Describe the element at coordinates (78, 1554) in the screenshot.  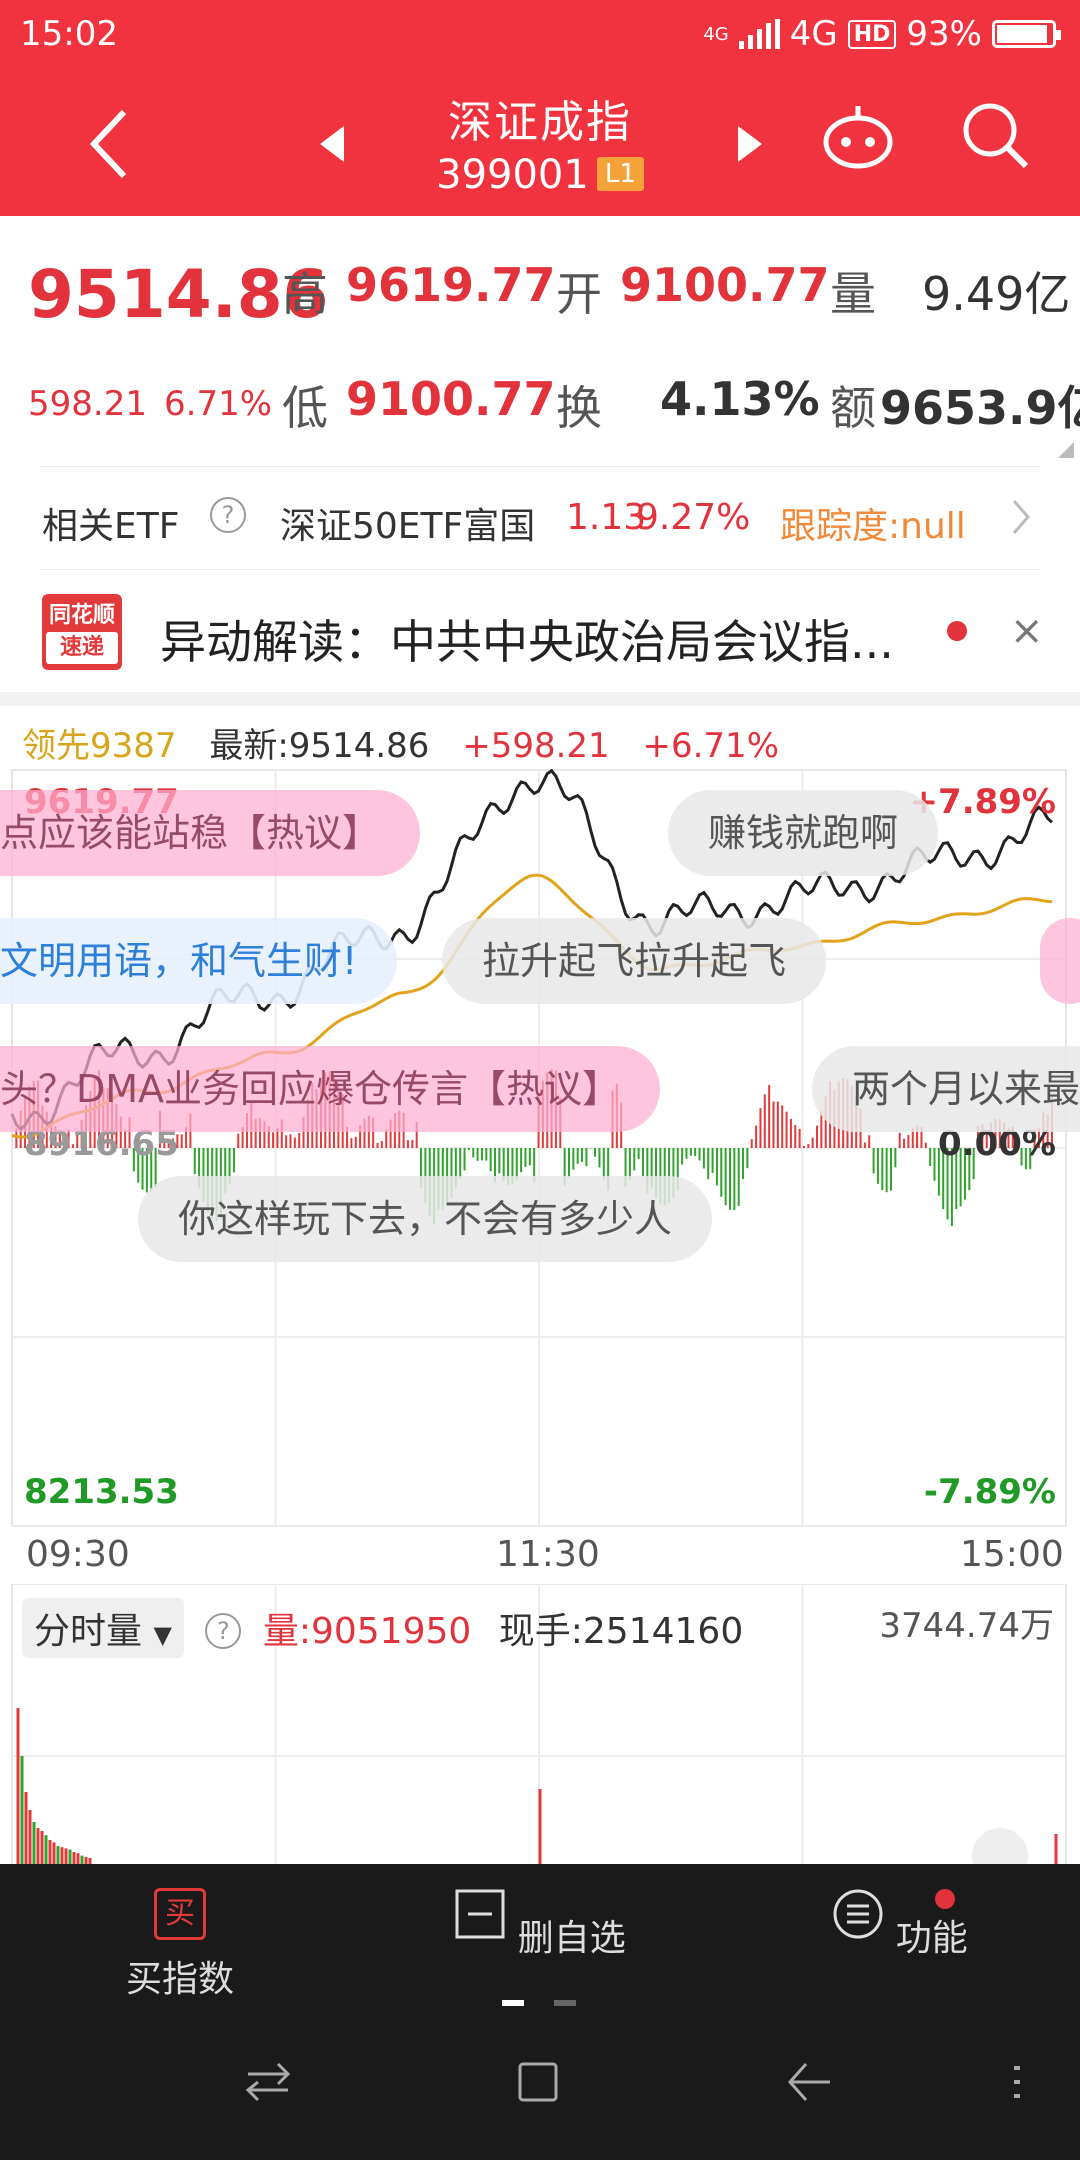
I see `x-label-open: 09:30` at that location.